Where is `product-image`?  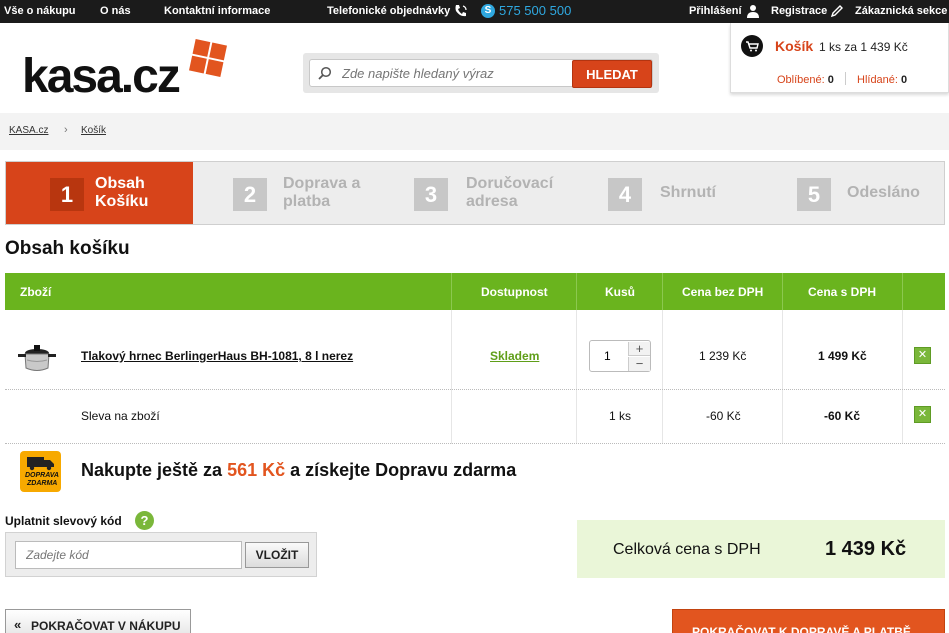 product-image is located at coordinates (37, 359).